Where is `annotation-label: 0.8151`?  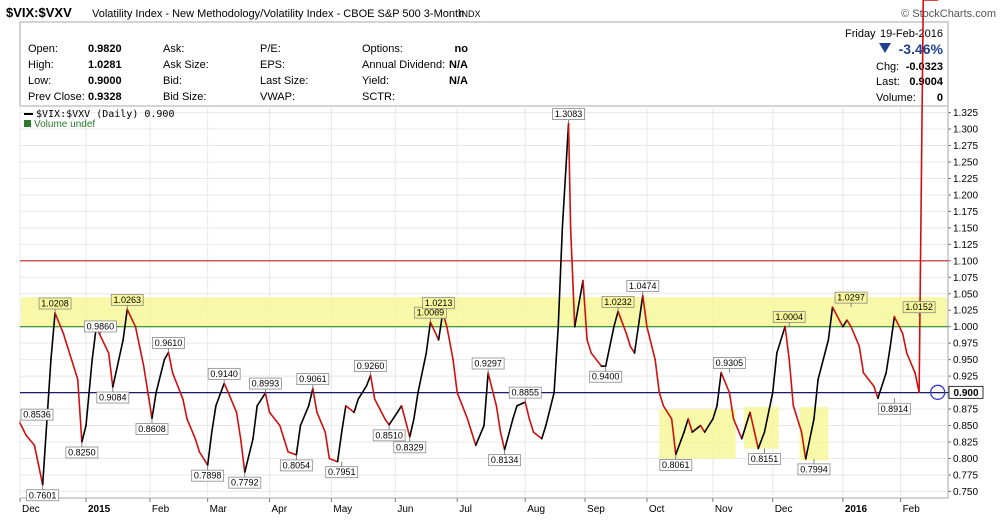
annotation-label: 0.8151 is located at coordinates (765, 459).